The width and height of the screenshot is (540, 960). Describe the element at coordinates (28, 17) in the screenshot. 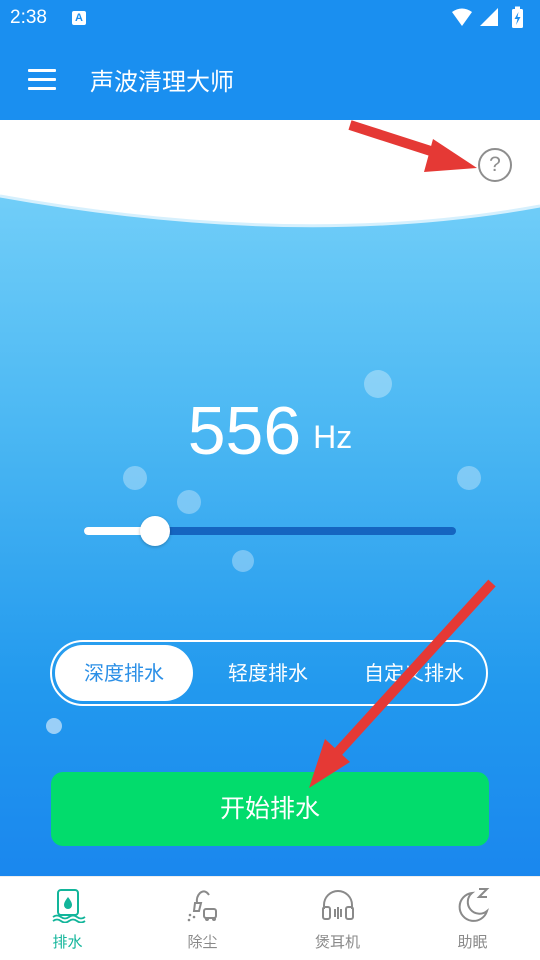

I see `status-time: 2:38` at that location.